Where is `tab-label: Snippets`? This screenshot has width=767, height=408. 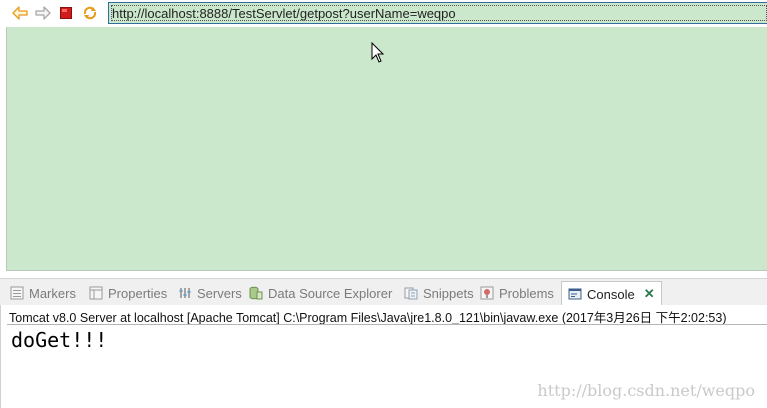 tab-label: Snippets is located at coordinates (448, 293).